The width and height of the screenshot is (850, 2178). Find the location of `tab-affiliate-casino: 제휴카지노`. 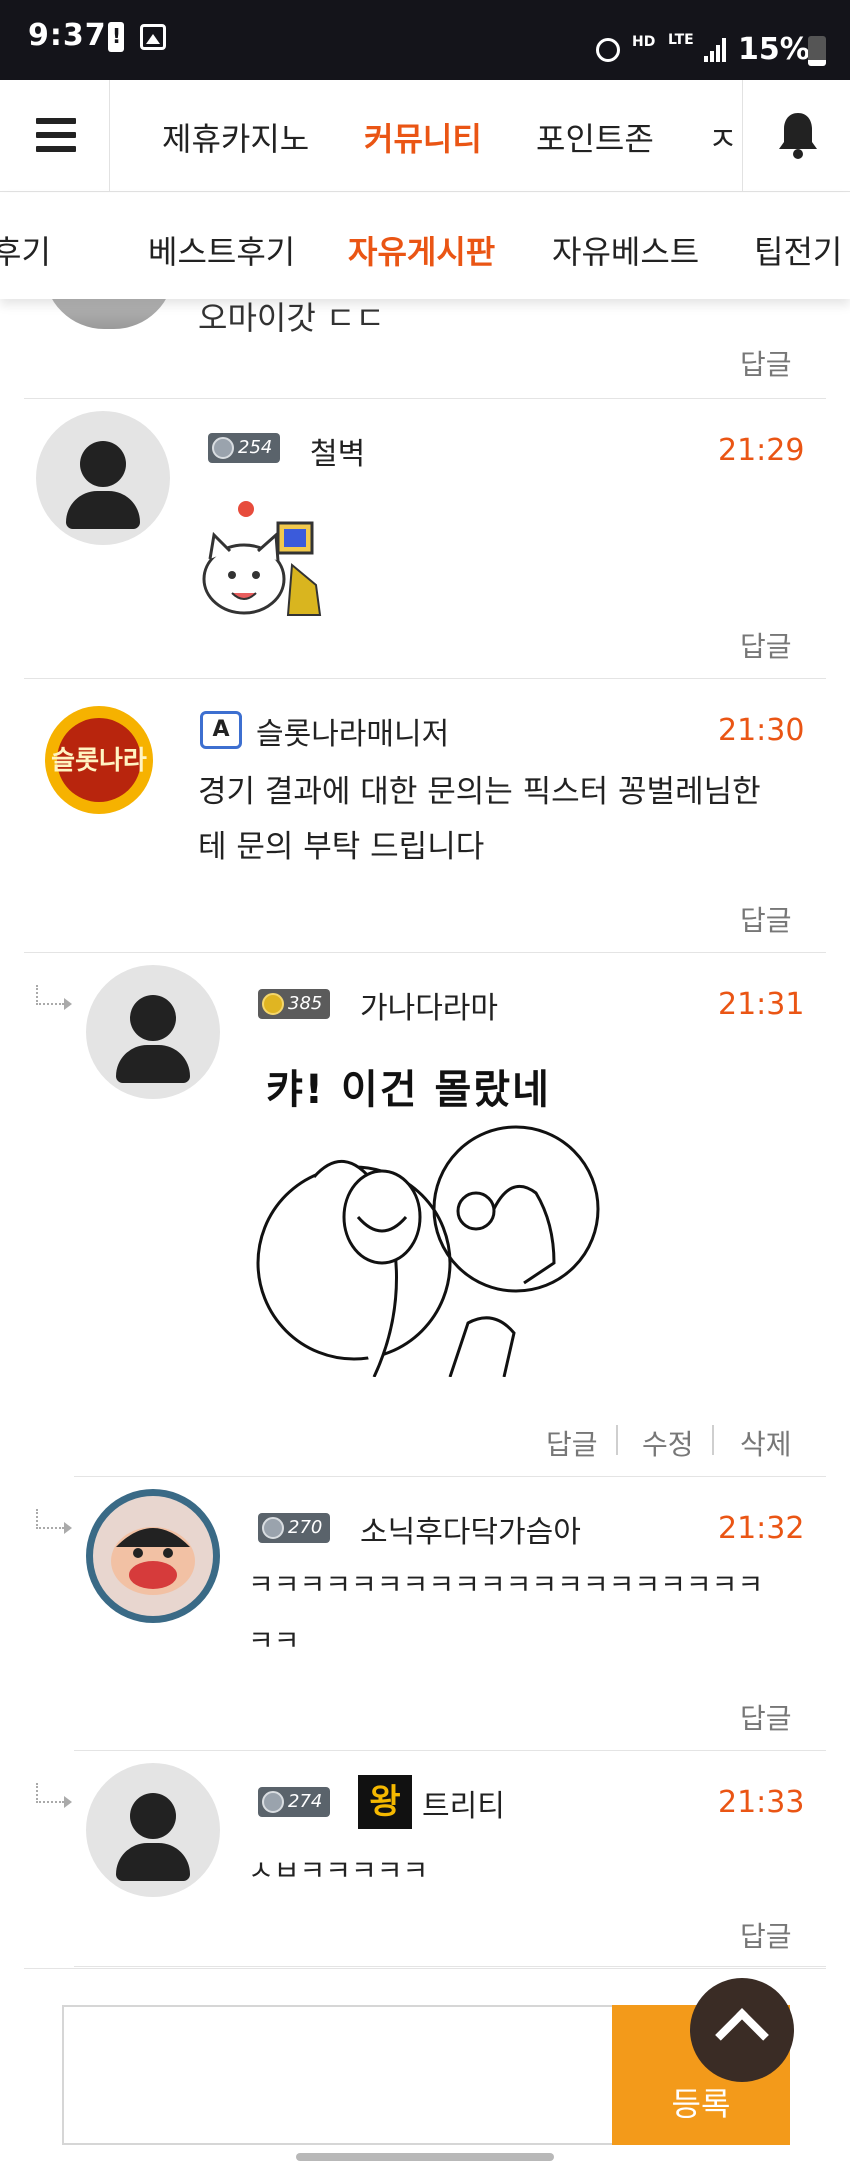

tab-affiliate-casino: 제휴카지노 is located at coordinates (235, 137).